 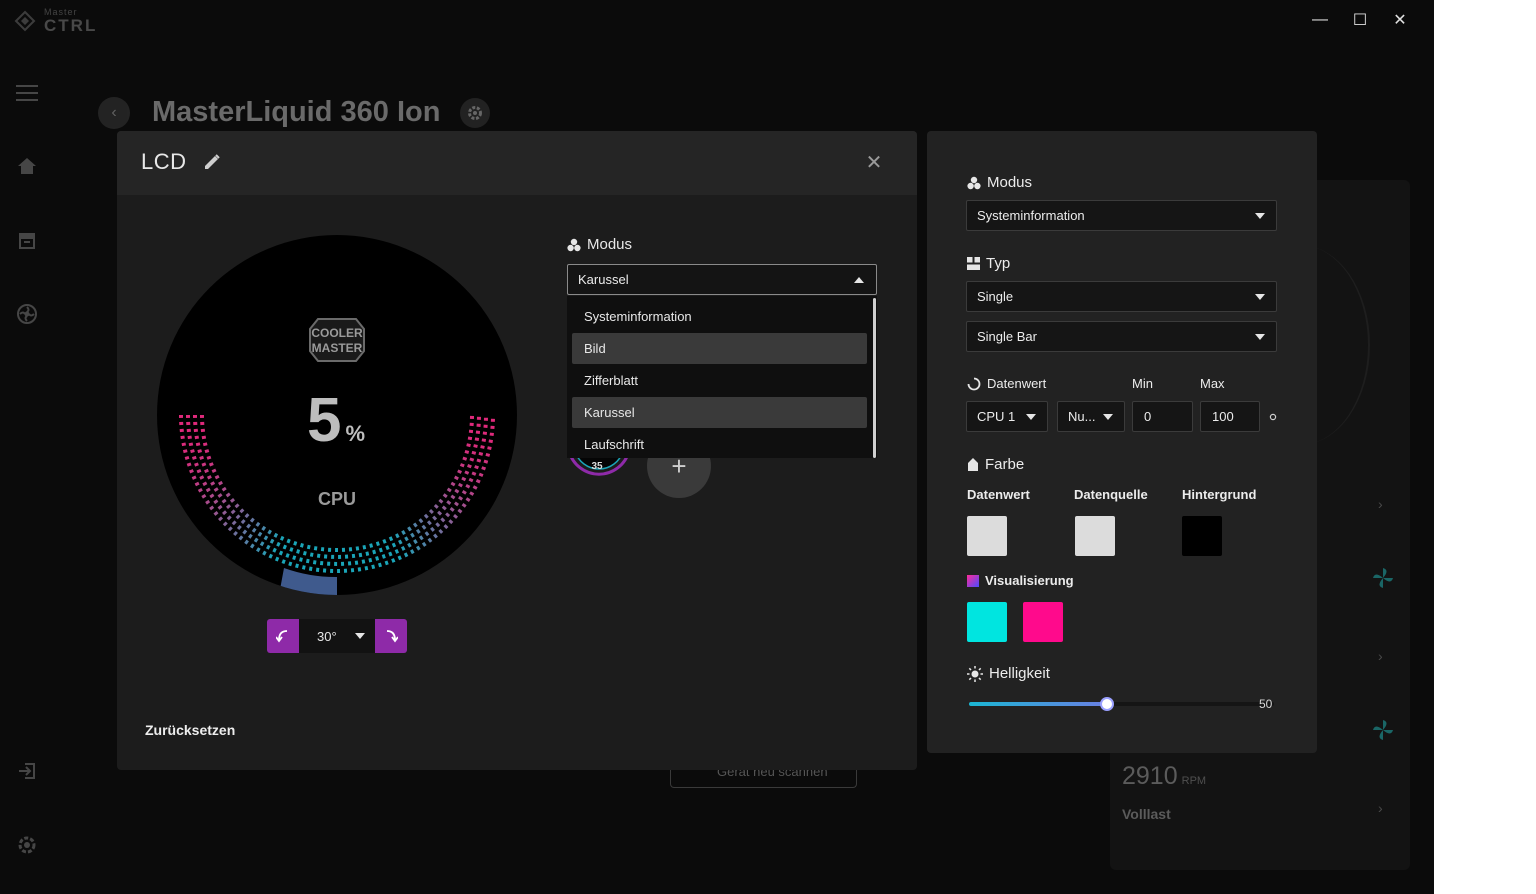 I want to click on farbe-section-text: Farbe, so click(x=1005, y=464).